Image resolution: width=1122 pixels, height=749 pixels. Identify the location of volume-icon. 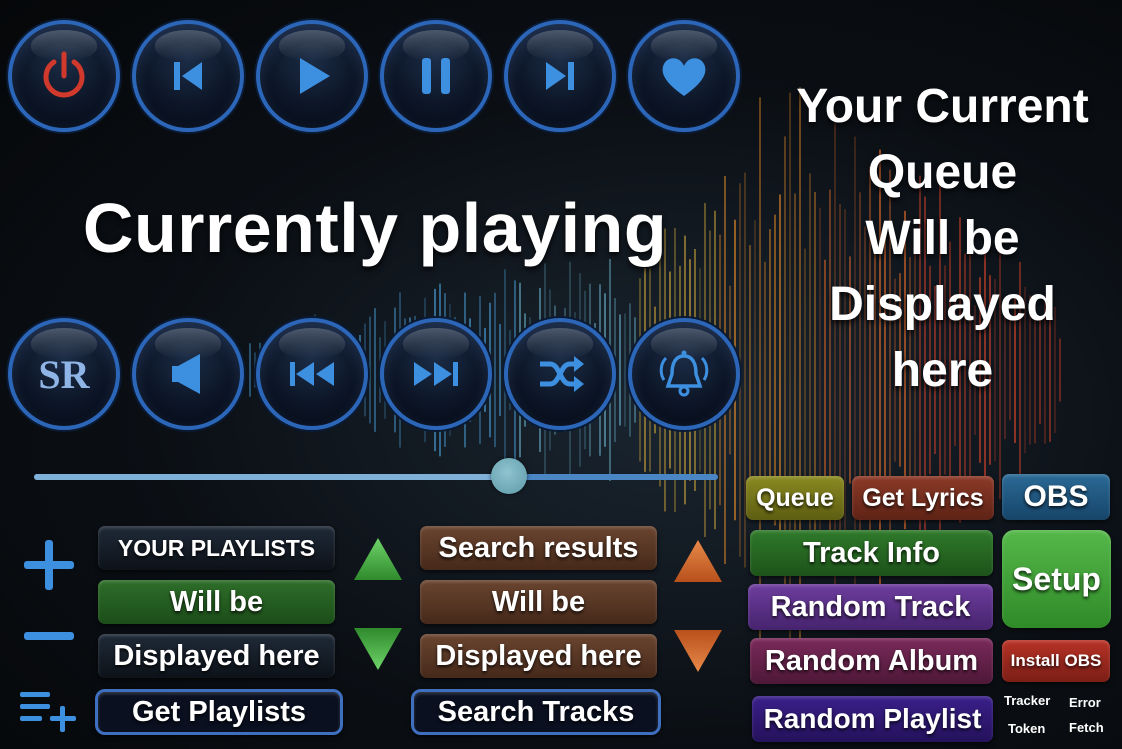
(186, 374).